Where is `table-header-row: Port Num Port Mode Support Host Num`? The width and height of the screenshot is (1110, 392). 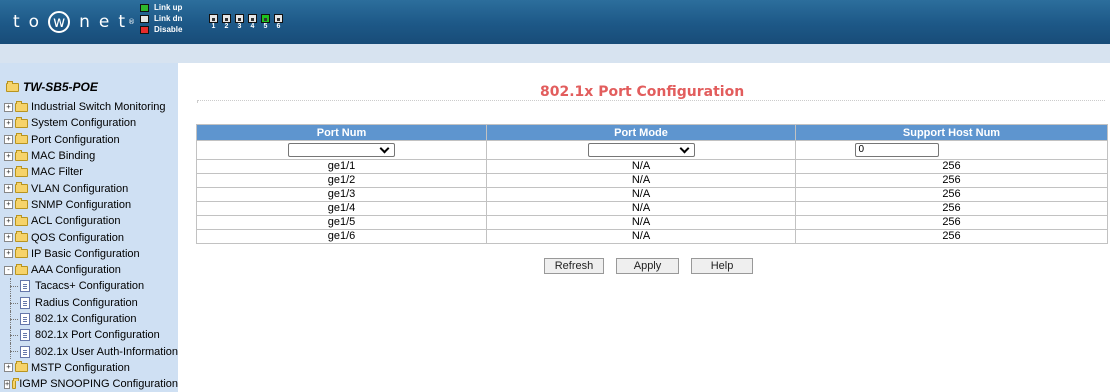
table-header-row: Port Num Port Mode Support Host Num is located at coordinates (652, 132).